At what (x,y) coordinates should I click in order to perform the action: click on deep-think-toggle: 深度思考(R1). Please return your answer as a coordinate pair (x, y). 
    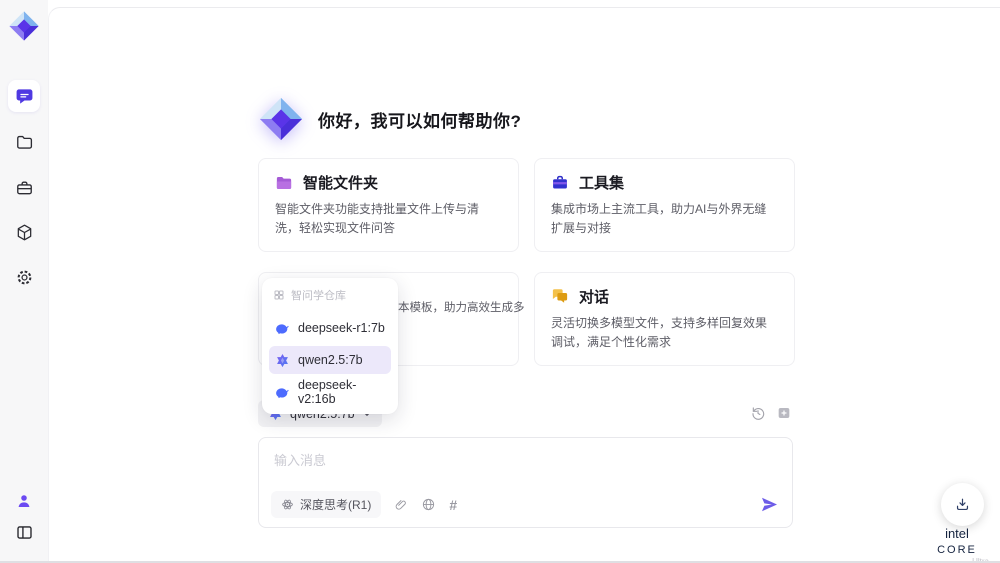
    Looking at the image, I should click on (326, 504).